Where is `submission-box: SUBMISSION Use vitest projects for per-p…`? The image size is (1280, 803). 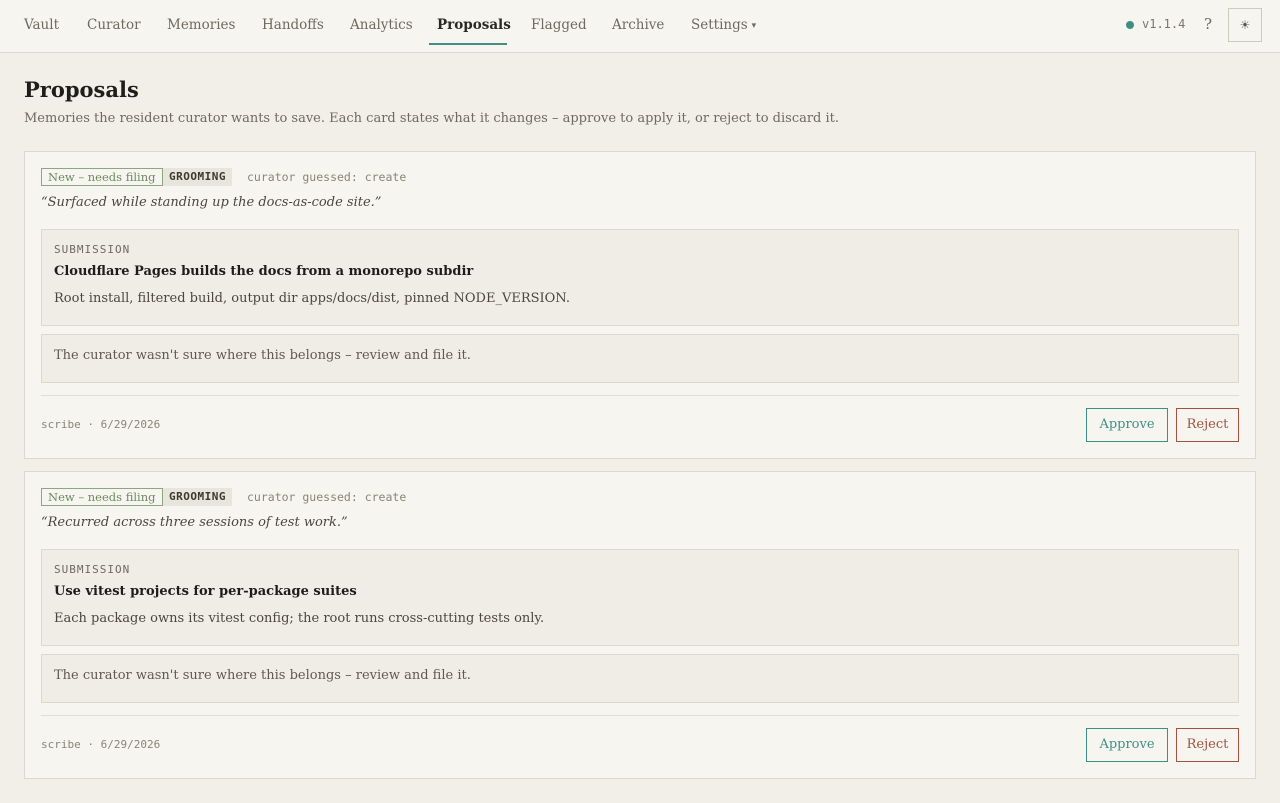
submission-box: SUBMISSION Use vitest projects for per-p… is located at coordinates (640, 597).